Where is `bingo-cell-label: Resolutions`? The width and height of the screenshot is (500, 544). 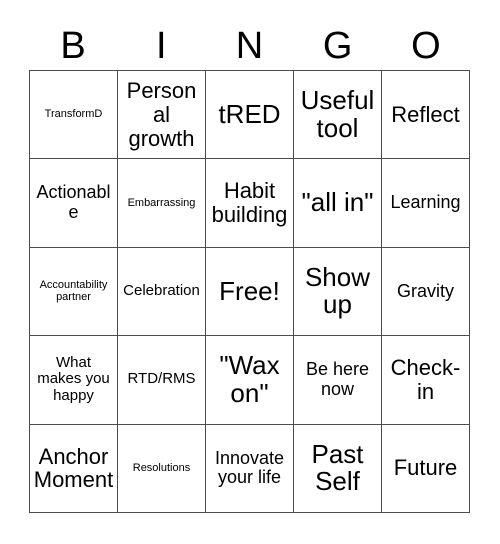
bingo-cell-label: Resolutions is located at coordinates (161, 467).